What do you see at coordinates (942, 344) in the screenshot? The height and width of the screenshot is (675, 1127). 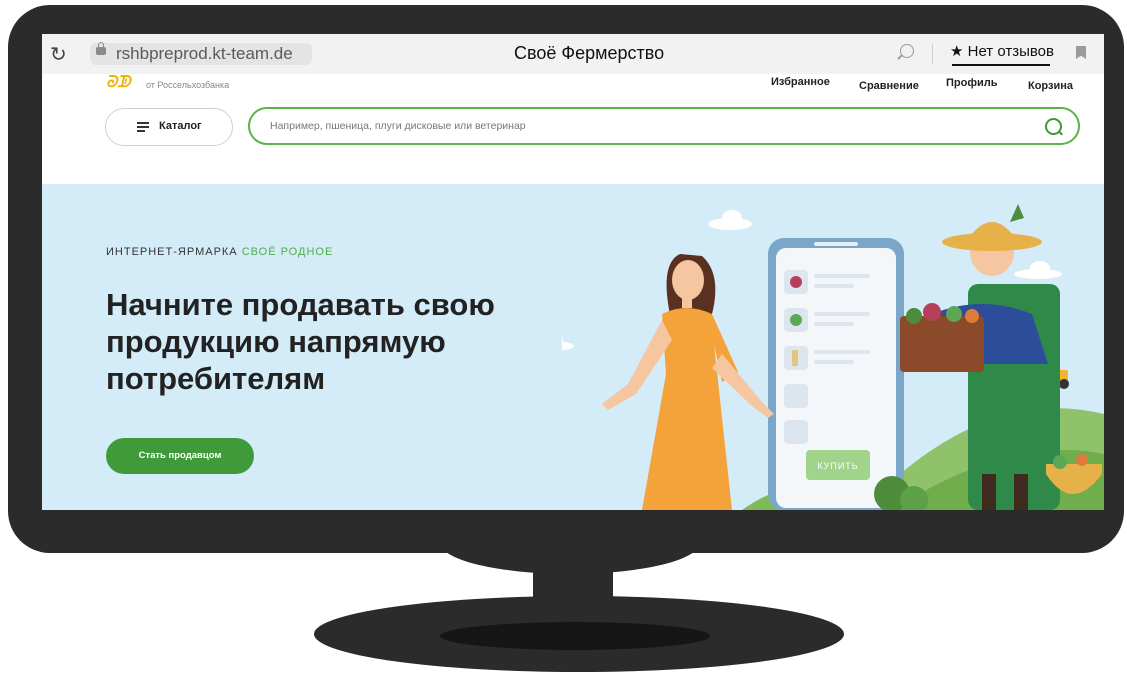 I see `vegetable-crate` at bounding box center [942, 344].